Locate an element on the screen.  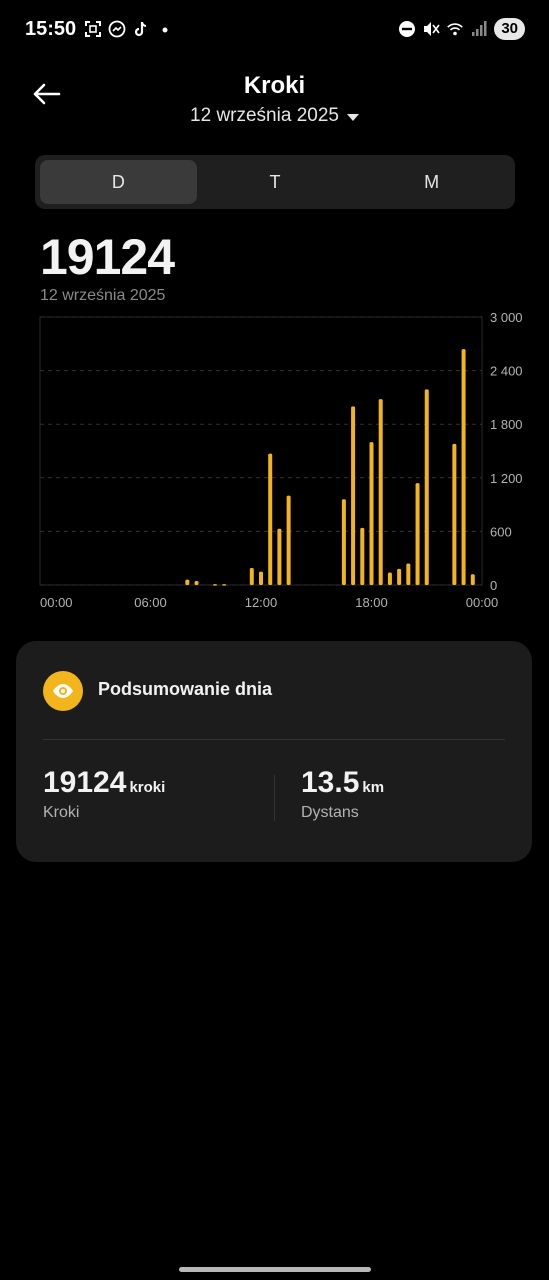
chart-y-tick-label: 1 200 is located at coordinates (506, 478).